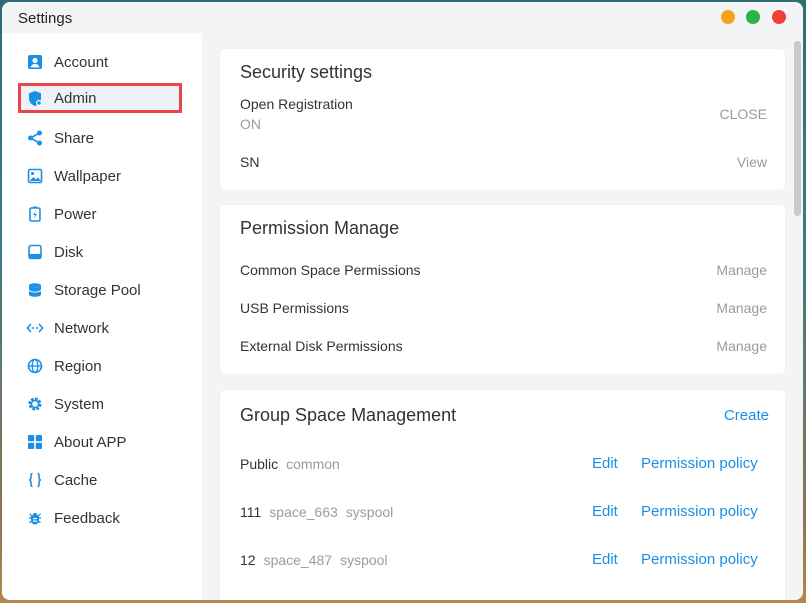  I want to click on disk-icon, so click(35, 252).